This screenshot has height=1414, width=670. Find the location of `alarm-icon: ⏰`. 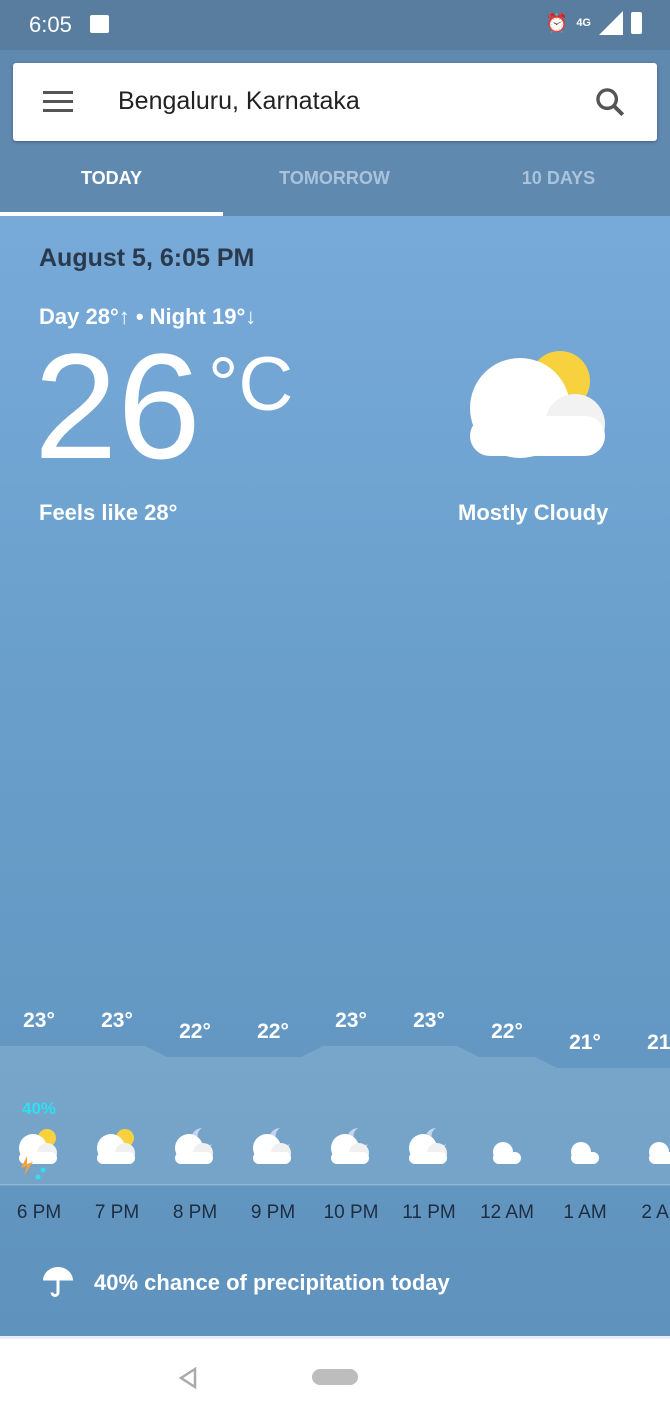

alarm-icon: ⏰ is located at coordinates (557, 22).